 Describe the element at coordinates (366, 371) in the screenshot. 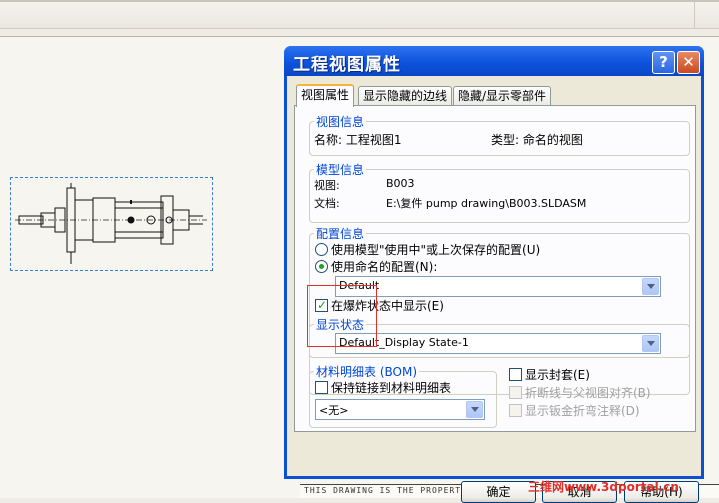

I see `bom-label: 材料明细表 (BOM)` at that location.